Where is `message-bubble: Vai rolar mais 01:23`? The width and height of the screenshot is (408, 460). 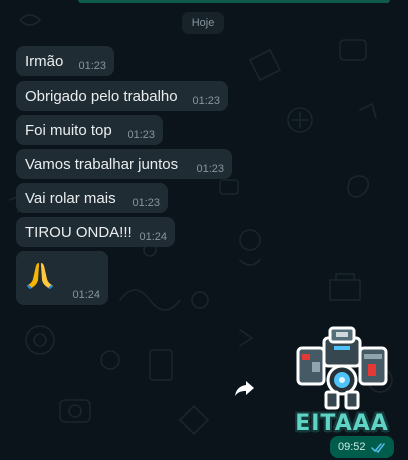 message-bubble: Vai rolar mais 01:23 is located at coordinates (92, 198).